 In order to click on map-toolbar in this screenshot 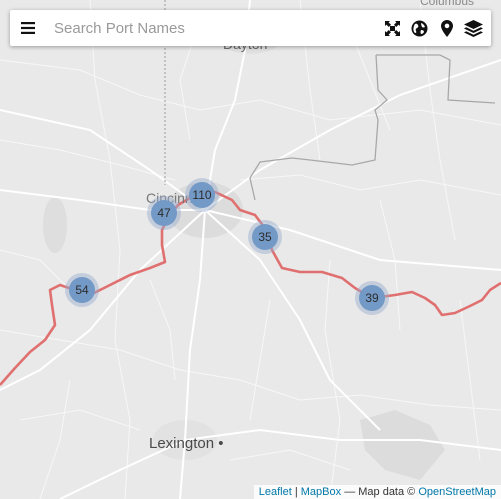, I will do `click(437, 28)`.